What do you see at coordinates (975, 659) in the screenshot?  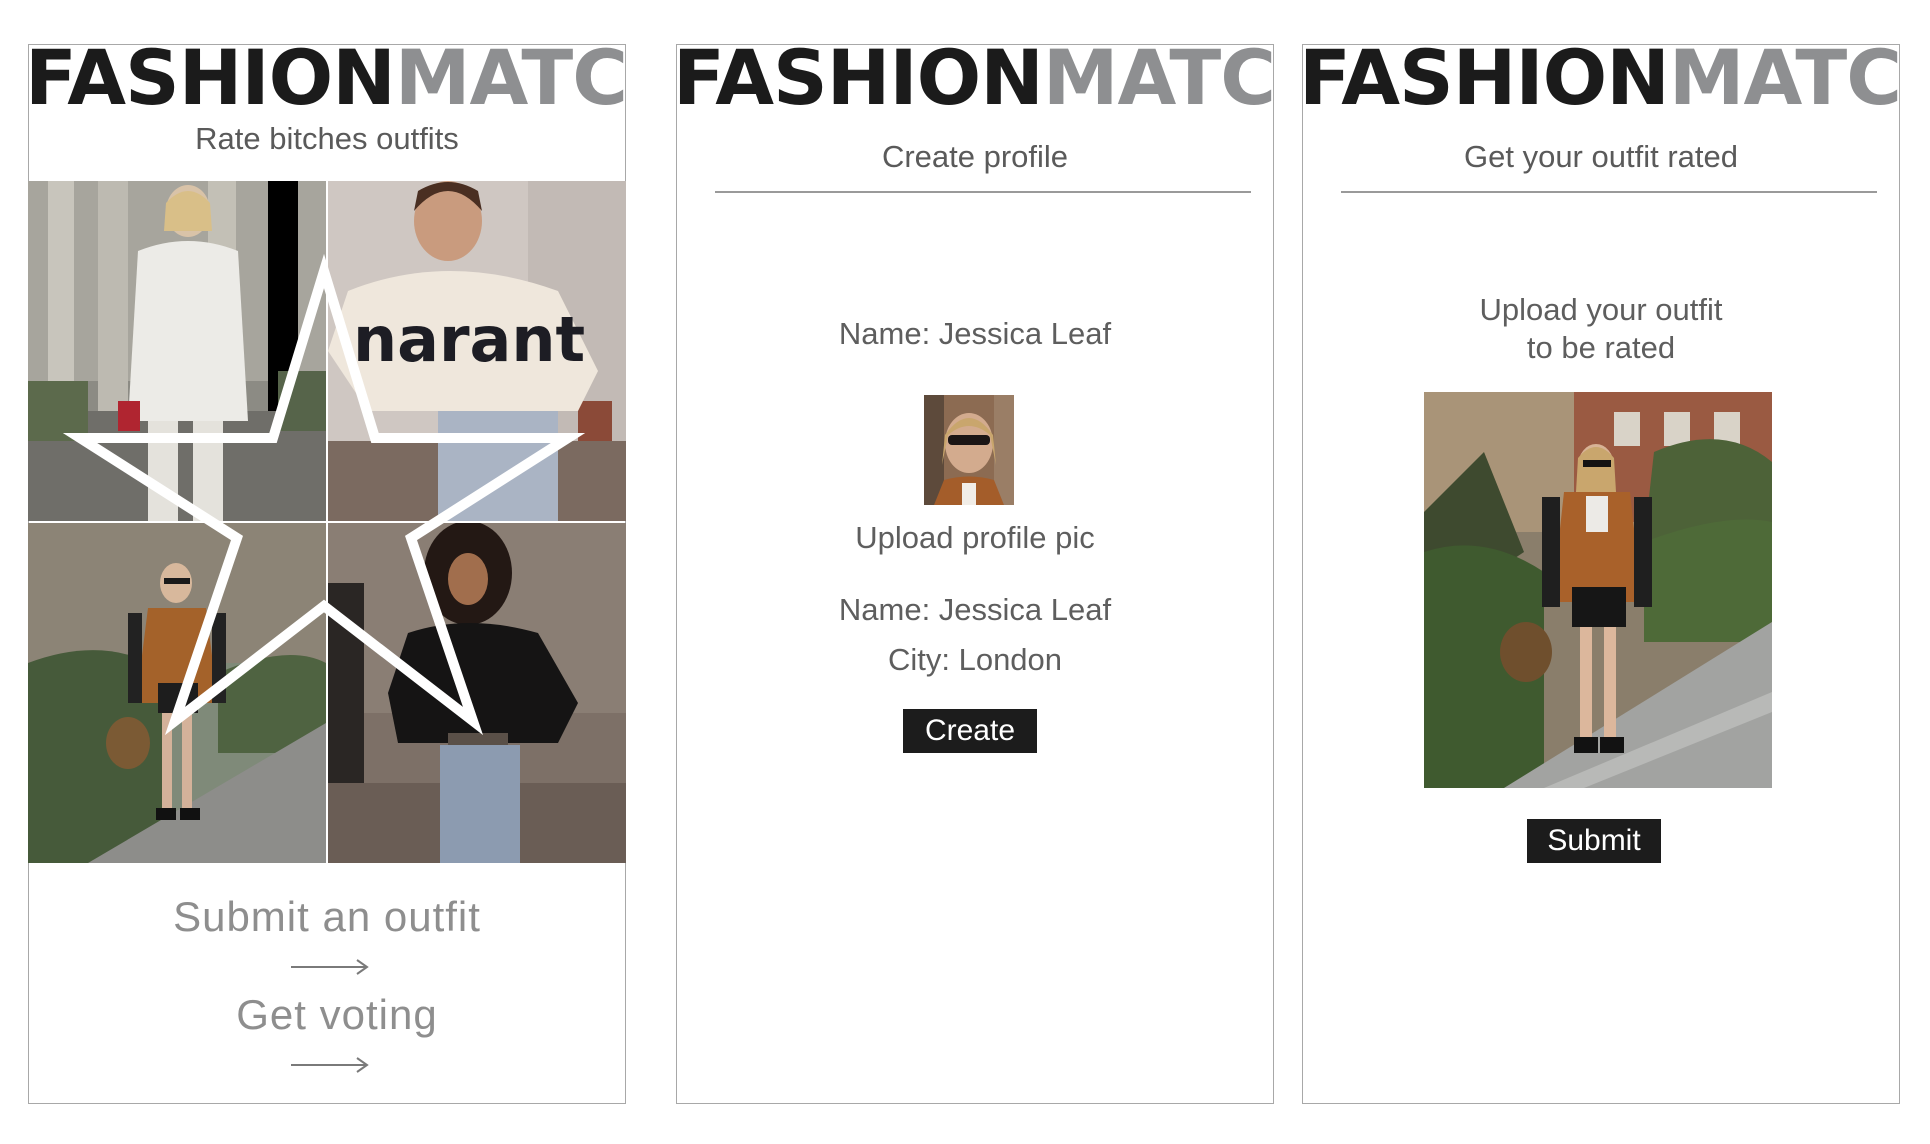 I see `profile-city: City: London` at bounding box center [975, 659].